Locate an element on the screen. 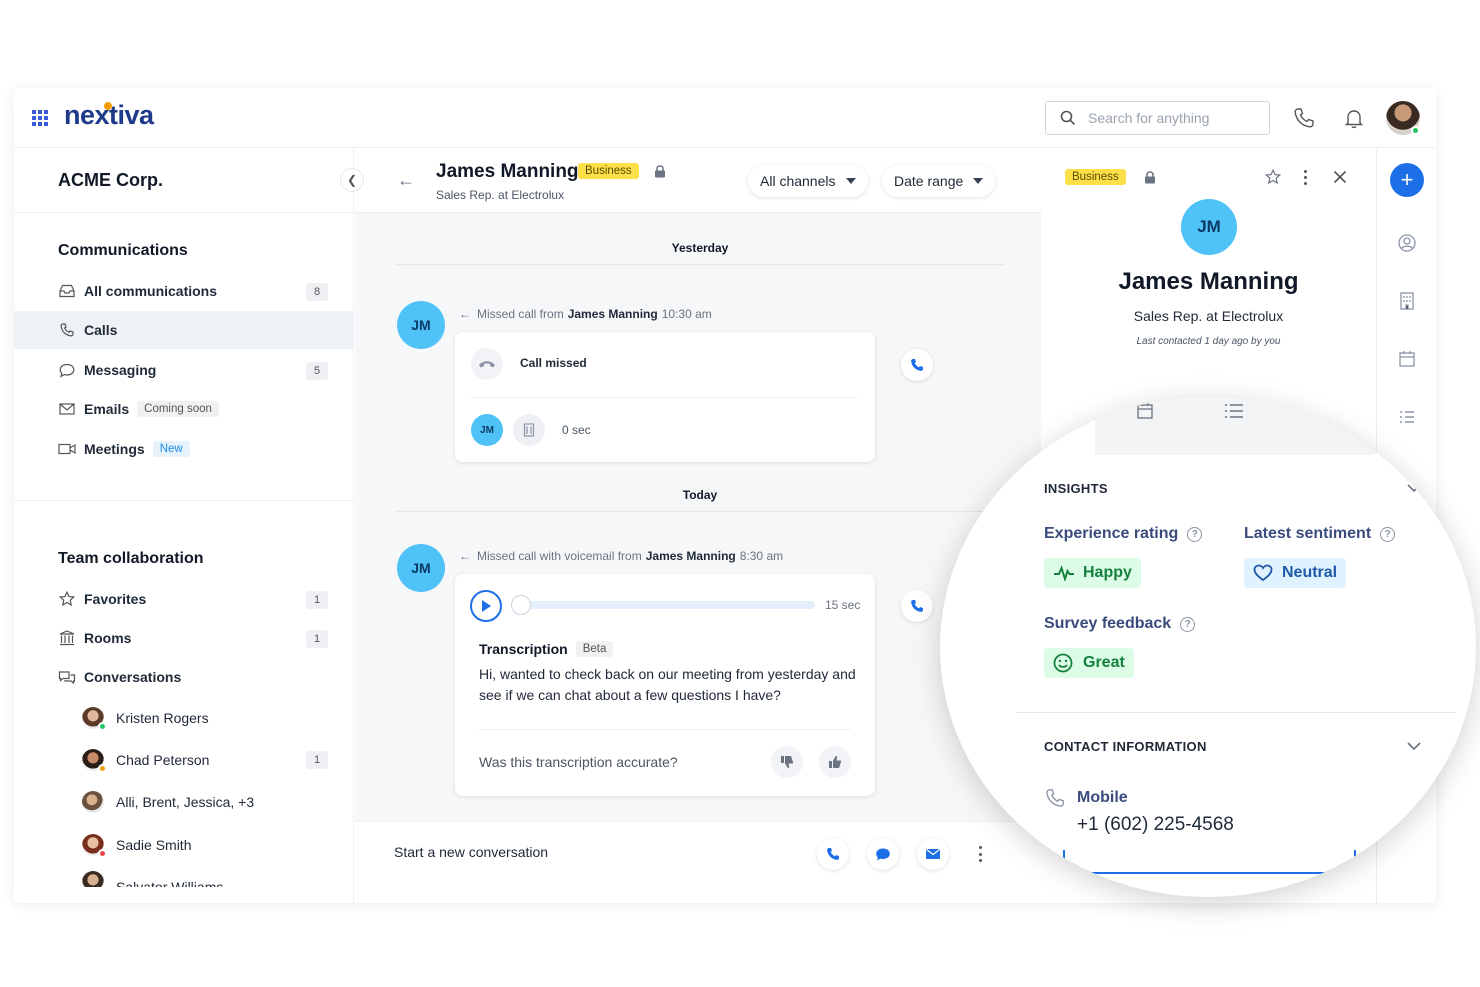 This screenshot has height=987, width=1480. conversation-item: Alli, Brent, Jessica, +3 is located at coordinates (184, 802).